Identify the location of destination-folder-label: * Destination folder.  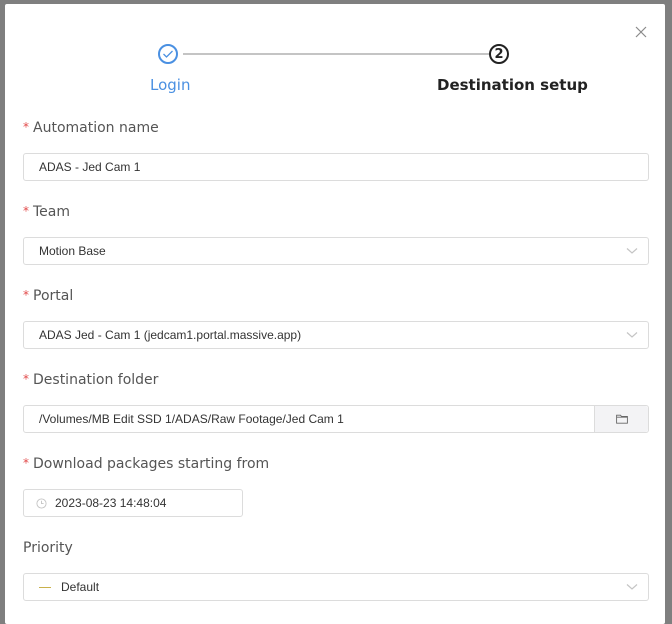
(90, 380).